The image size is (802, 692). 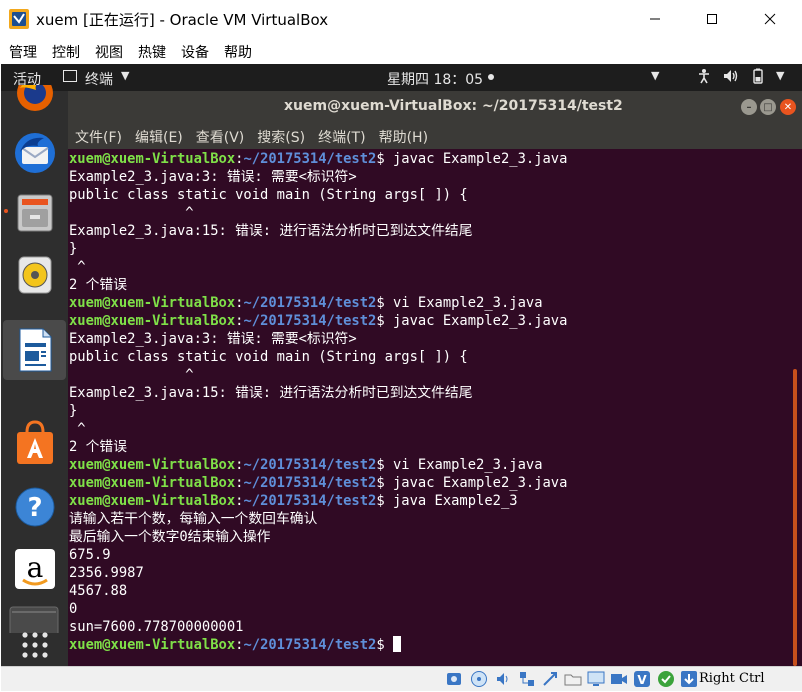 What do you see at coordinates (768, 107) in the screenshot?
I see `terminal-maximize-button: □` at bounding box center [768, 107].